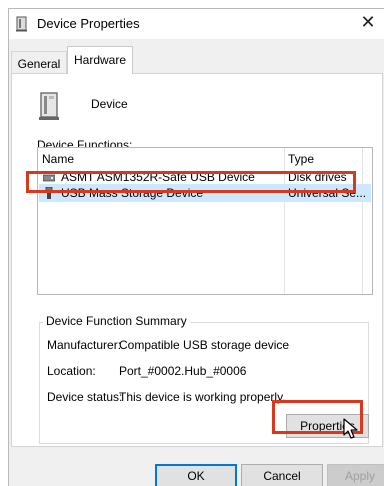 The height and width of the screenshot is (486, 384). I want to click on tab-general-label: General, so click(39, 64).